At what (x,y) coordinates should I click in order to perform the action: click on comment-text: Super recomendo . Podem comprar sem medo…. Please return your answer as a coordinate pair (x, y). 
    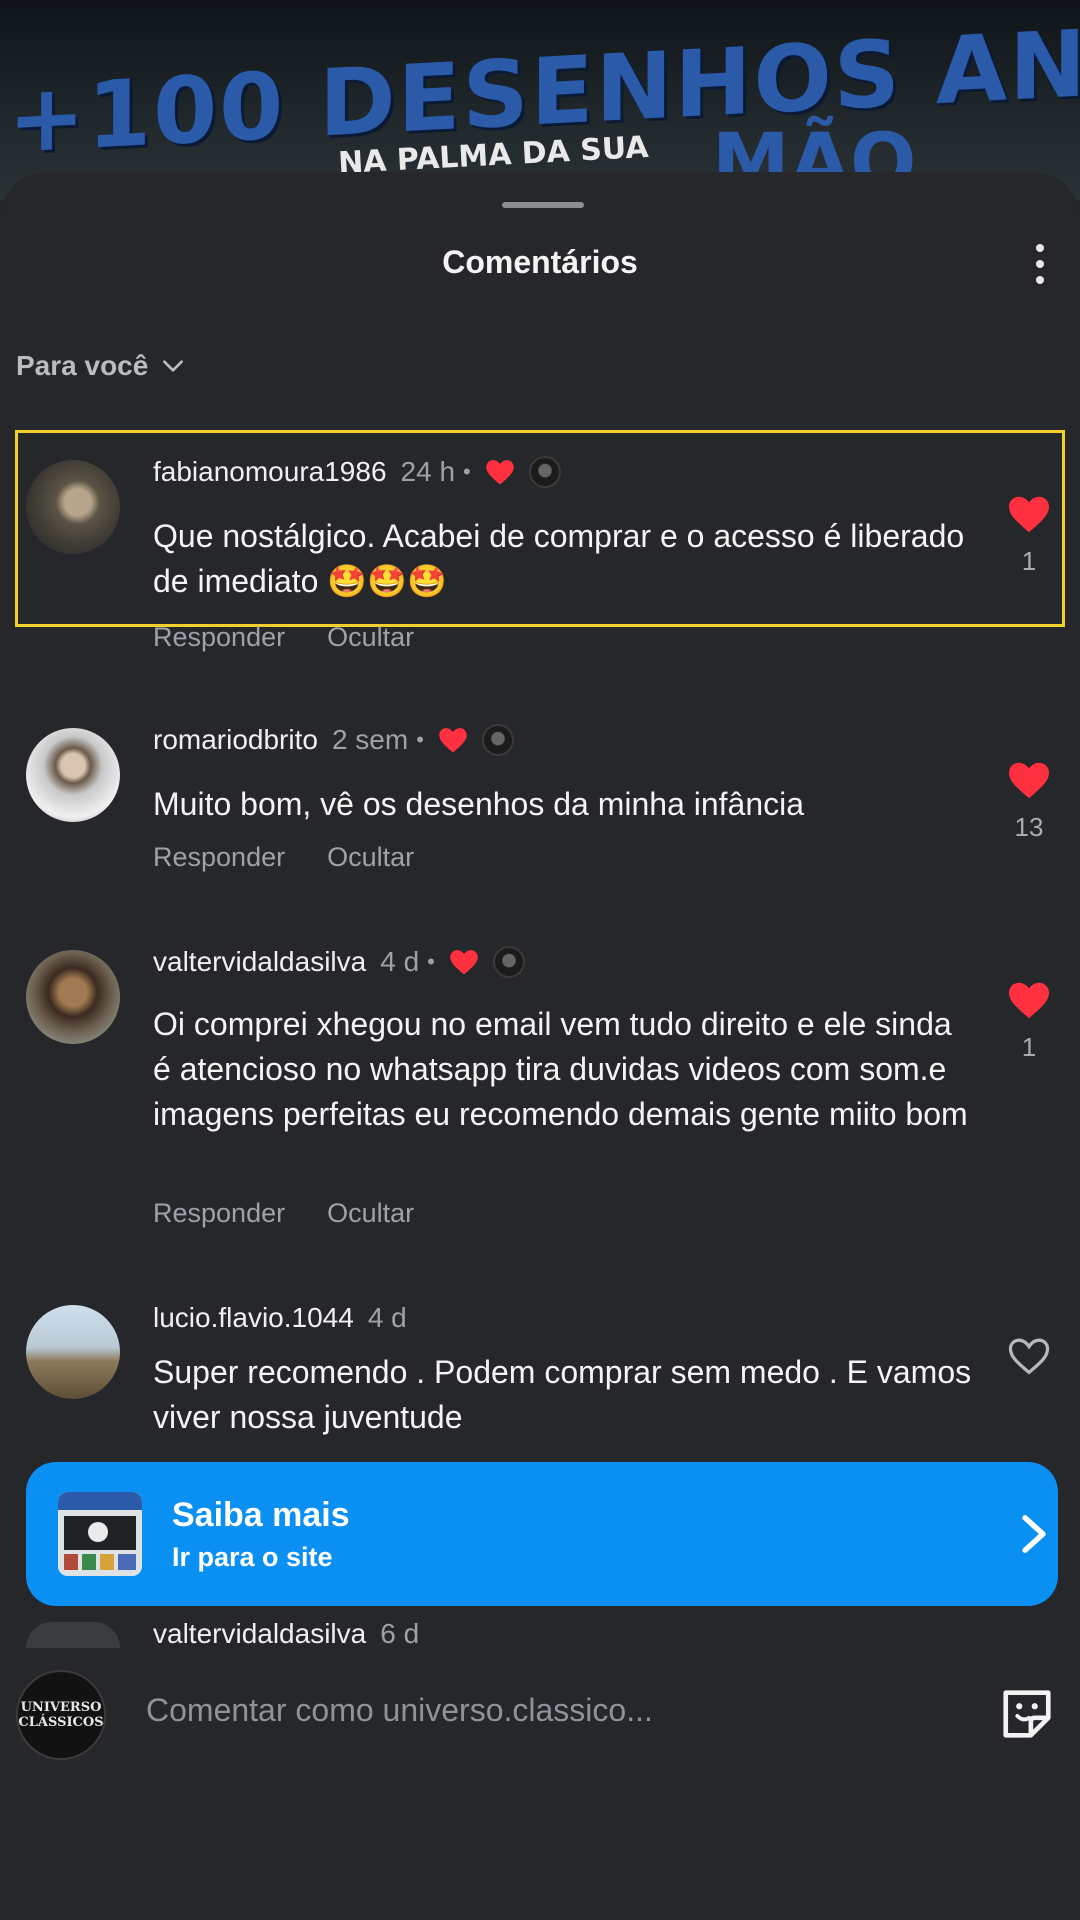
    Looking at the image, I should click on (562, 1394).